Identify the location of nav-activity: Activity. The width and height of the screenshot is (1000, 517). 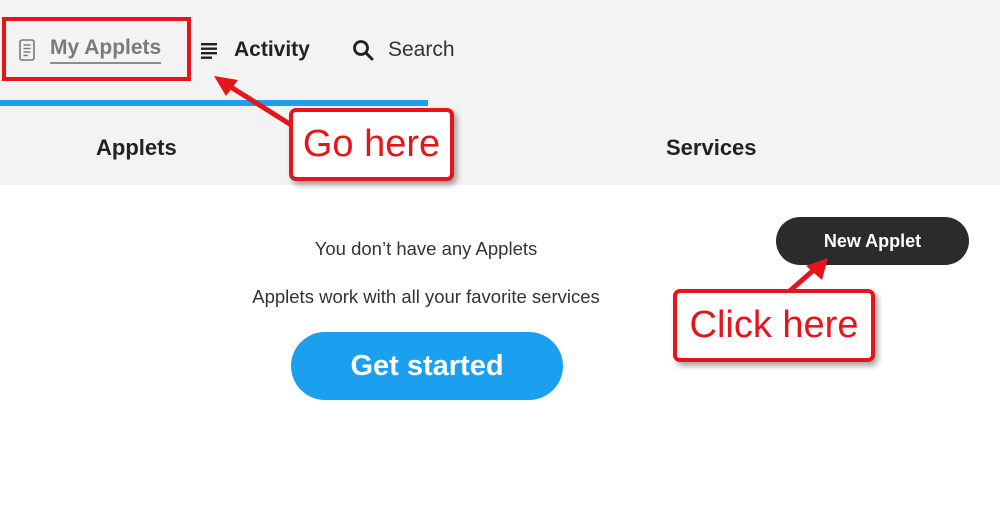
(255, 50).